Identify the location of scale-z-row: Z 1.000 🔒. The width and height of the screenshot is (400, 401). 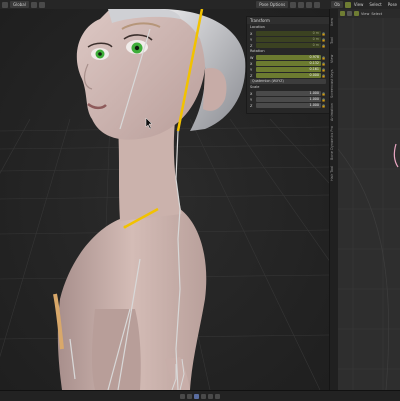
(288, 105).